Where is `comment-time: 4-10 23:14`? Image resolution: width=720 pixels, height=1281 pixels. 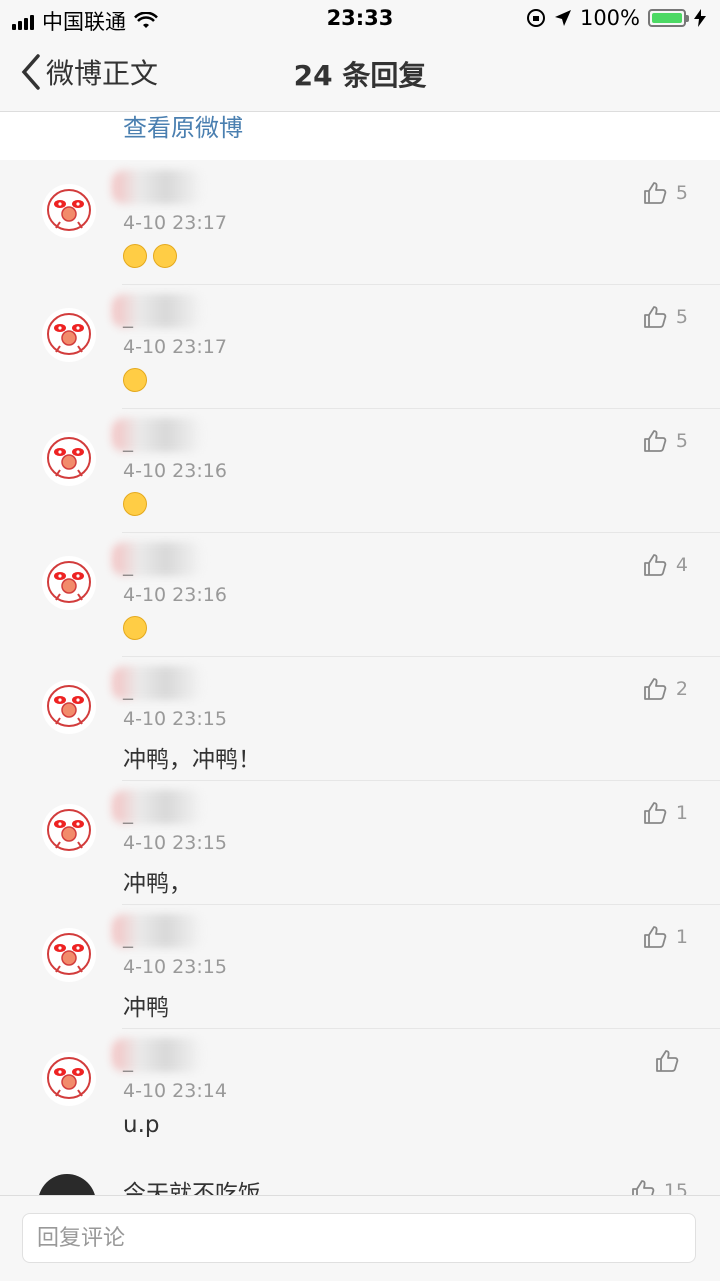
comment-time: 4-10 23:14 is located at coordinates (175, 1091).